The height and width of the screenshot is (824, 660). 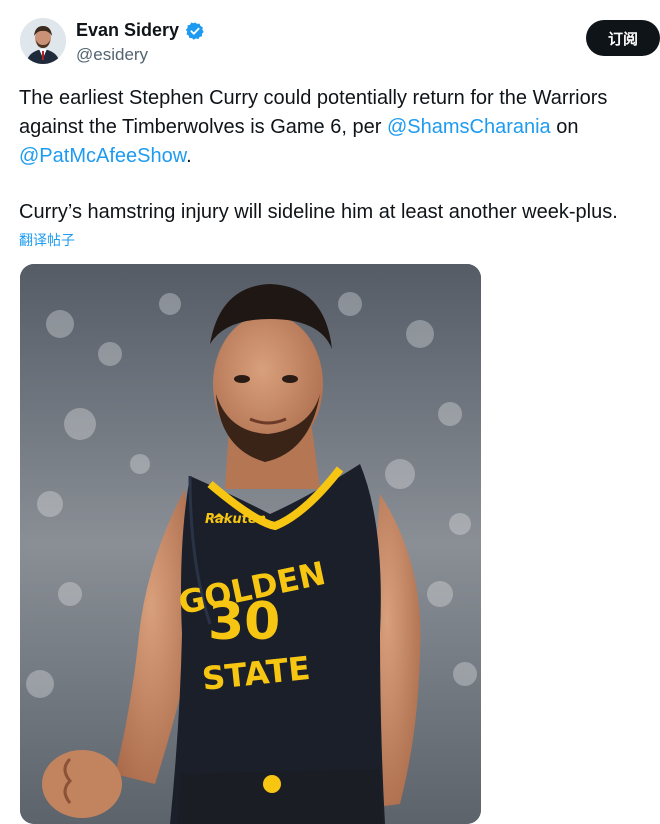 I want to click on author-name: Evan Sidery, so click(x=127, y=30).